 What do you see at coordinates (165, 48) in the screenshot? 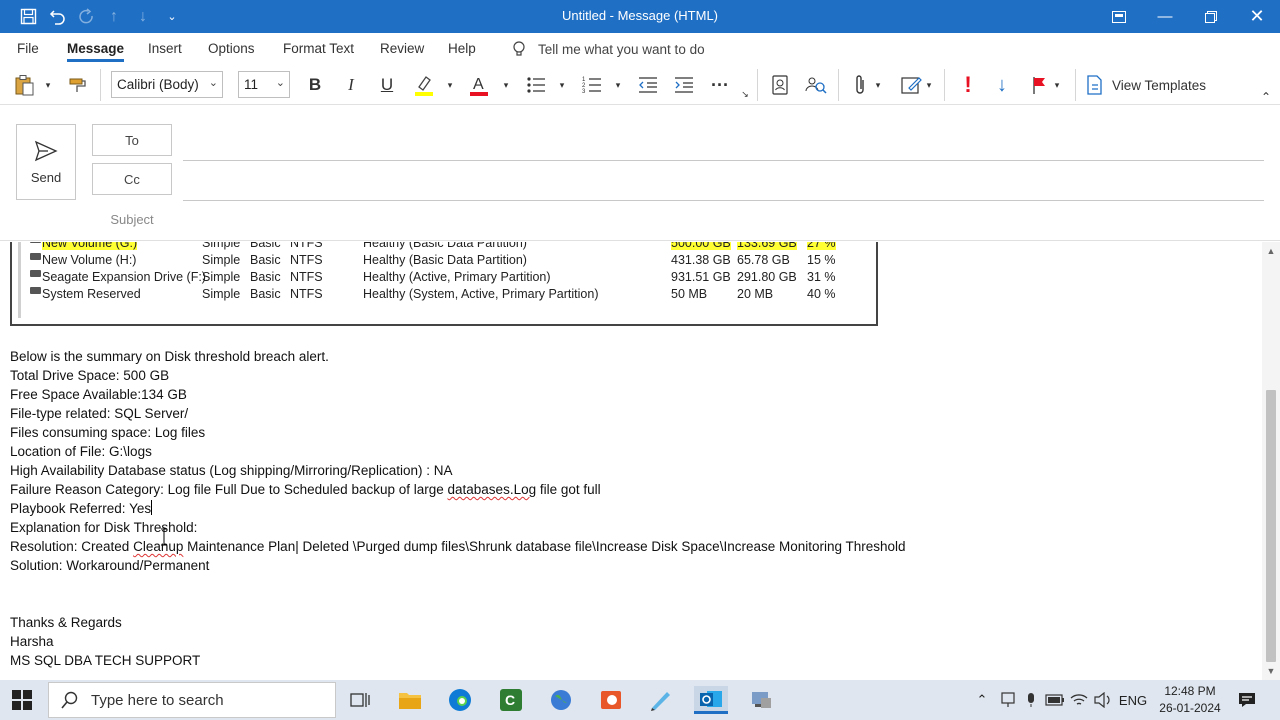
I see `tab-insert: Insert` at bounding box center [165, 48].